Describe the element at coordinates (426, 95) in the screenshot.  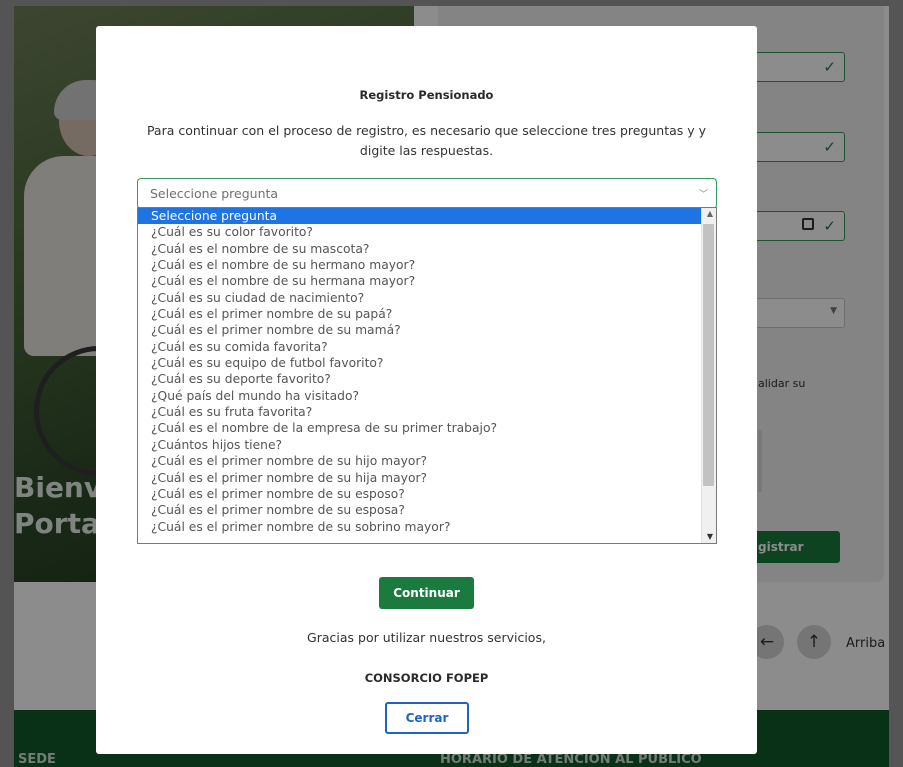
I see `modal-title: Registro Pensionado` at that location.